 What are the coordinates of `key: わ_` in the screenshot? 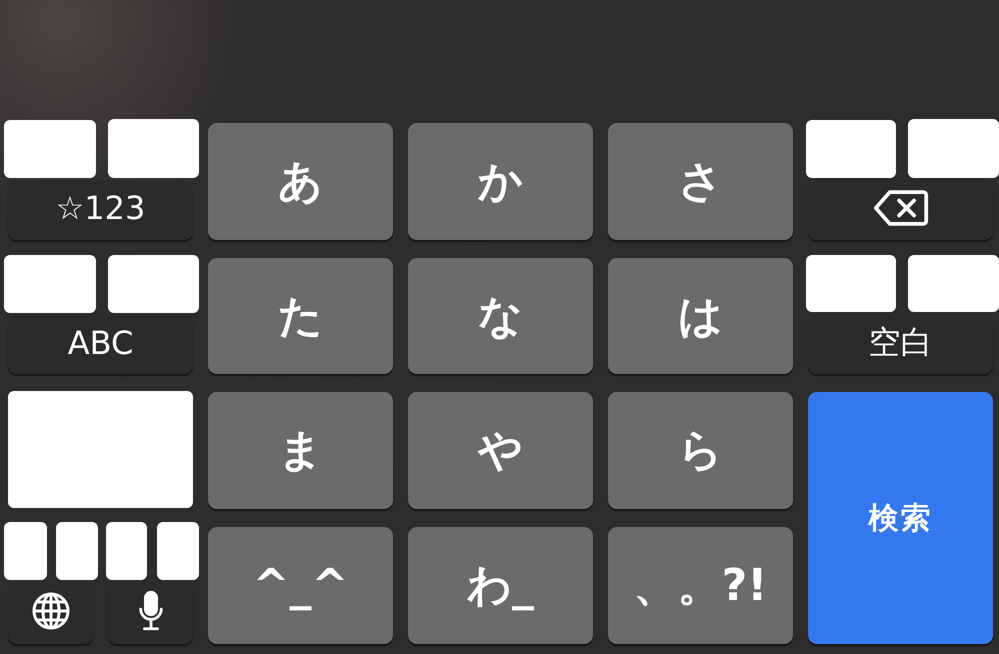 It's located at (500, 585).